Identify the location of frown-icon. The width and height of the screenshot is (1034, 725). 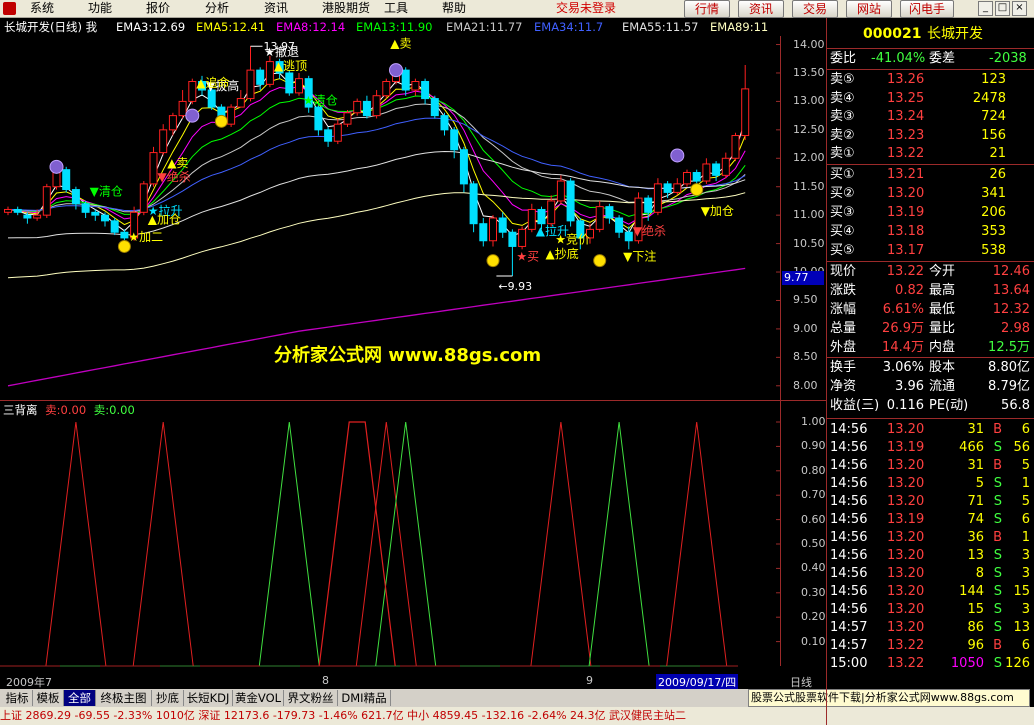
(396, 70).